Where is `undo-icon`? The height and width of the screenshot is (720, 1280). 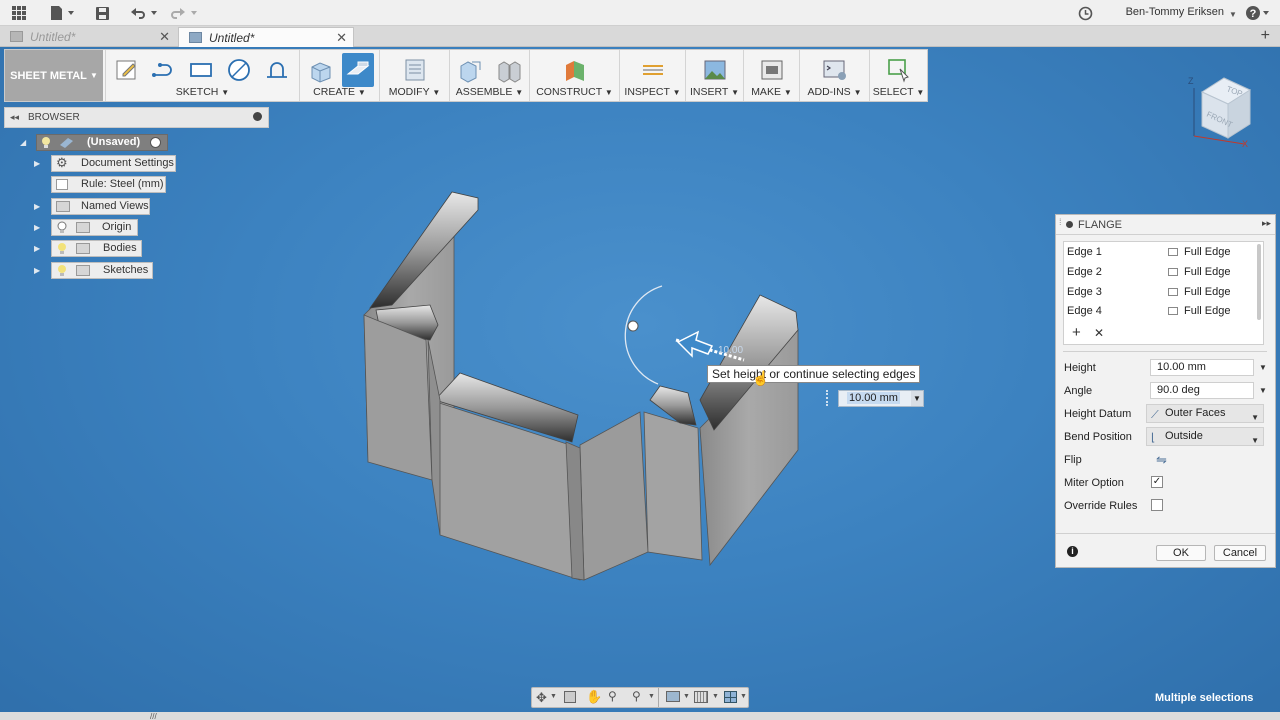 undo-icon is located at coordinates (145, 13).